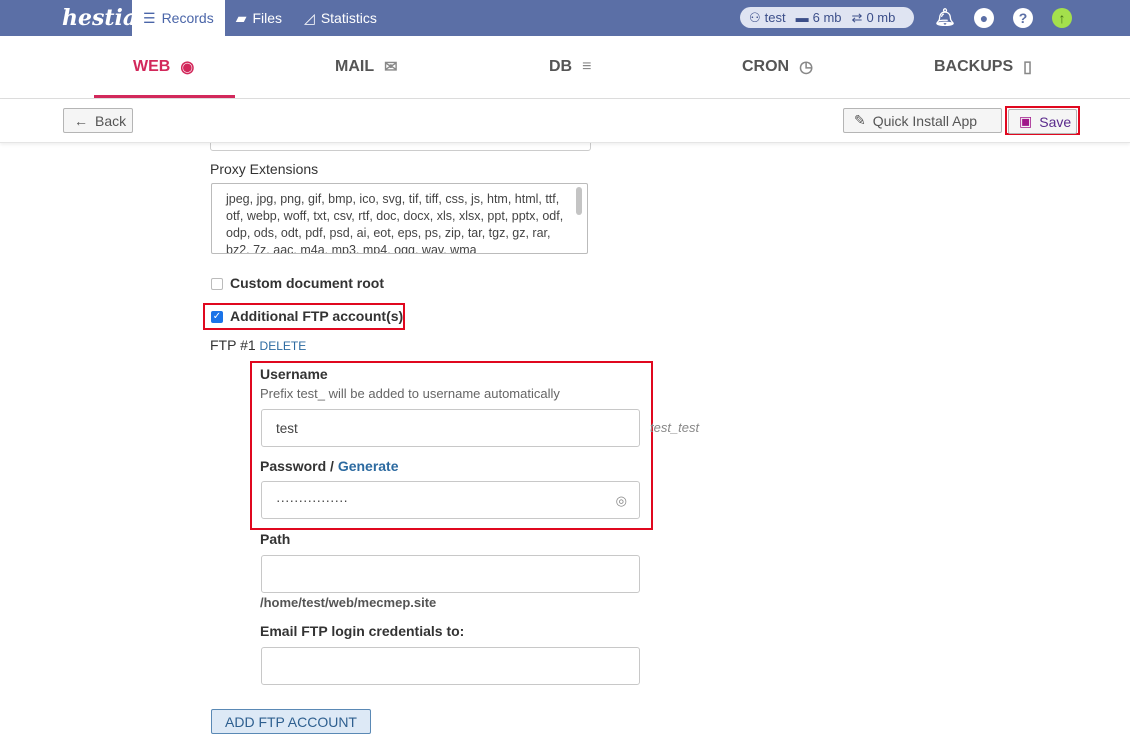 The image size is (1130, 737). What do you see at coordinates (297, 466) in the screenshot?
I see `password-label-text: Password /` at bounding box center [297, 466].